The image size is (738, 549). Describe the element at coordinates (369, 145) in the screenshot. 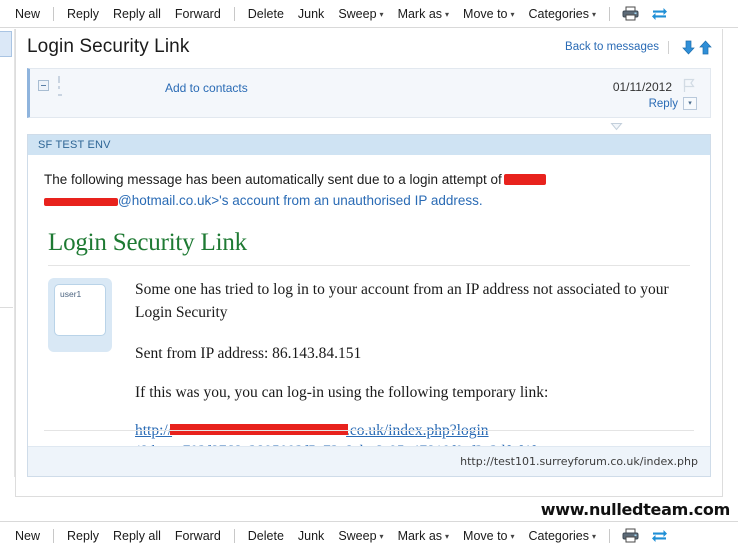

I see `environment-banner: SF TEST ENV` at that location.